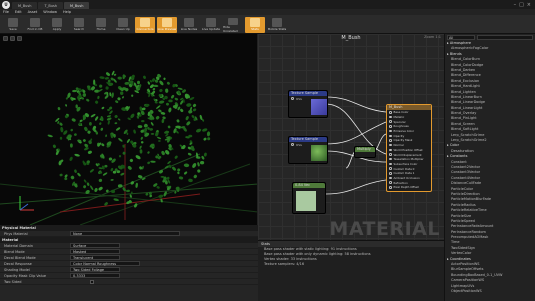 Image resolution: width=535 pixels, height=301 pixels. What do you see at coordinates (189, 25) in the screenshot?
I see `toolbar-button-live-nodes: Live Nodes` at bounding box center [189, 25].